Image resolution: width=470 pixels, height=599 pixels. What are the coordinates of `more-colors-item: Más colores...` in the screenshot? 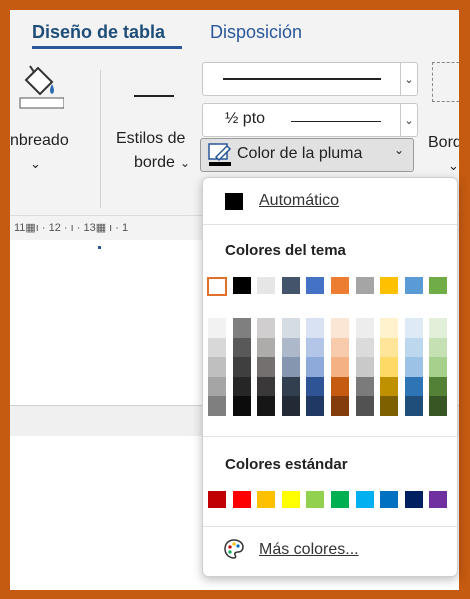 It's located at (330, 551).